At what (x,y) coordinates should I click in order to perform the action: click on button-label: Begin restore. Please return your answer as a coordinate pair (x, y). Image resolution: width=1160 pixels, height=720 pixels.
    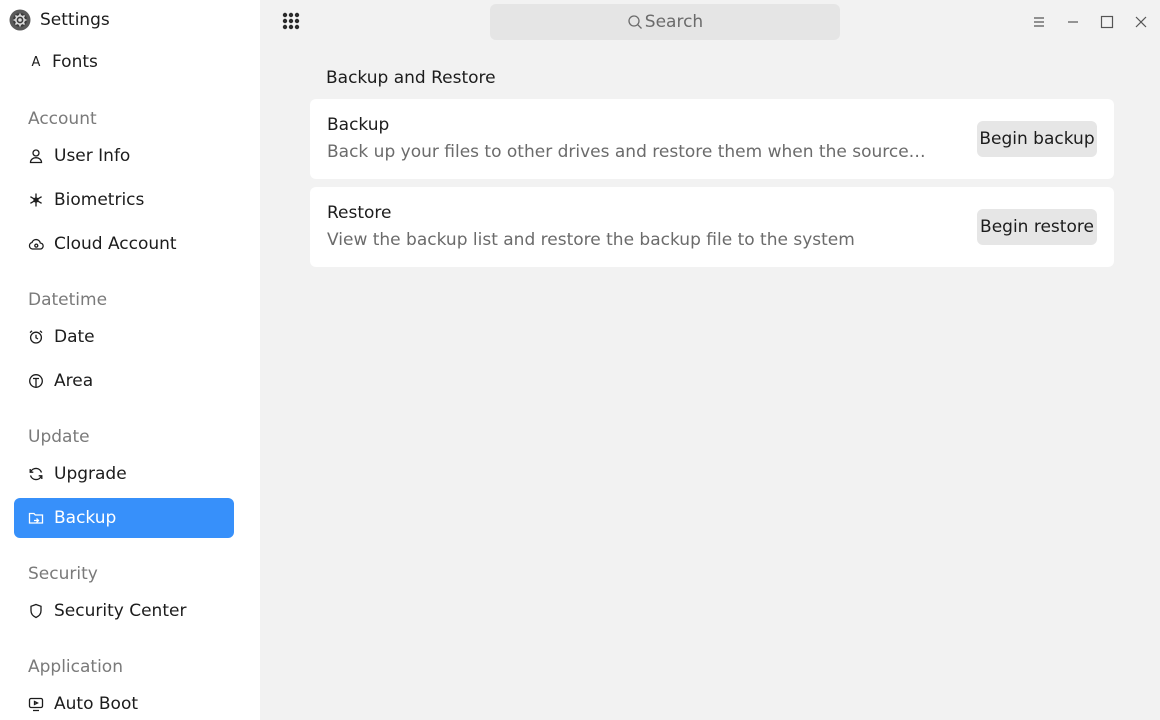
    Looking at the image, I should click on (1037, 227).